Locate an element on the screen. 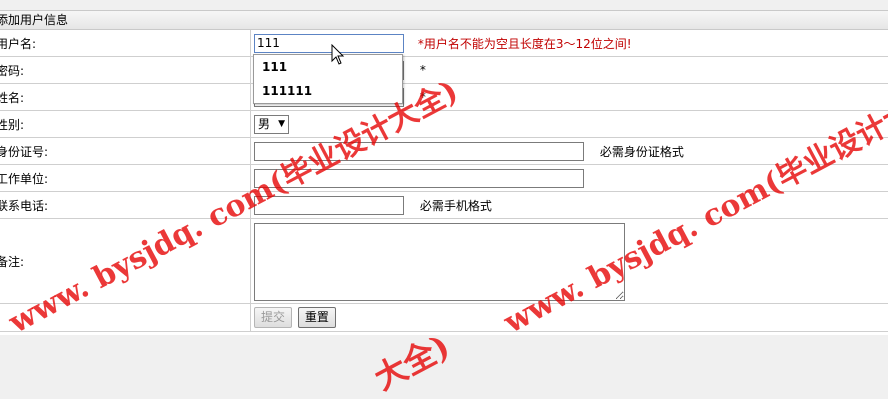 The width and height of the screenshot is (888, 399). panel-title: 添加用户信息 is located at coordinates (444, 20).